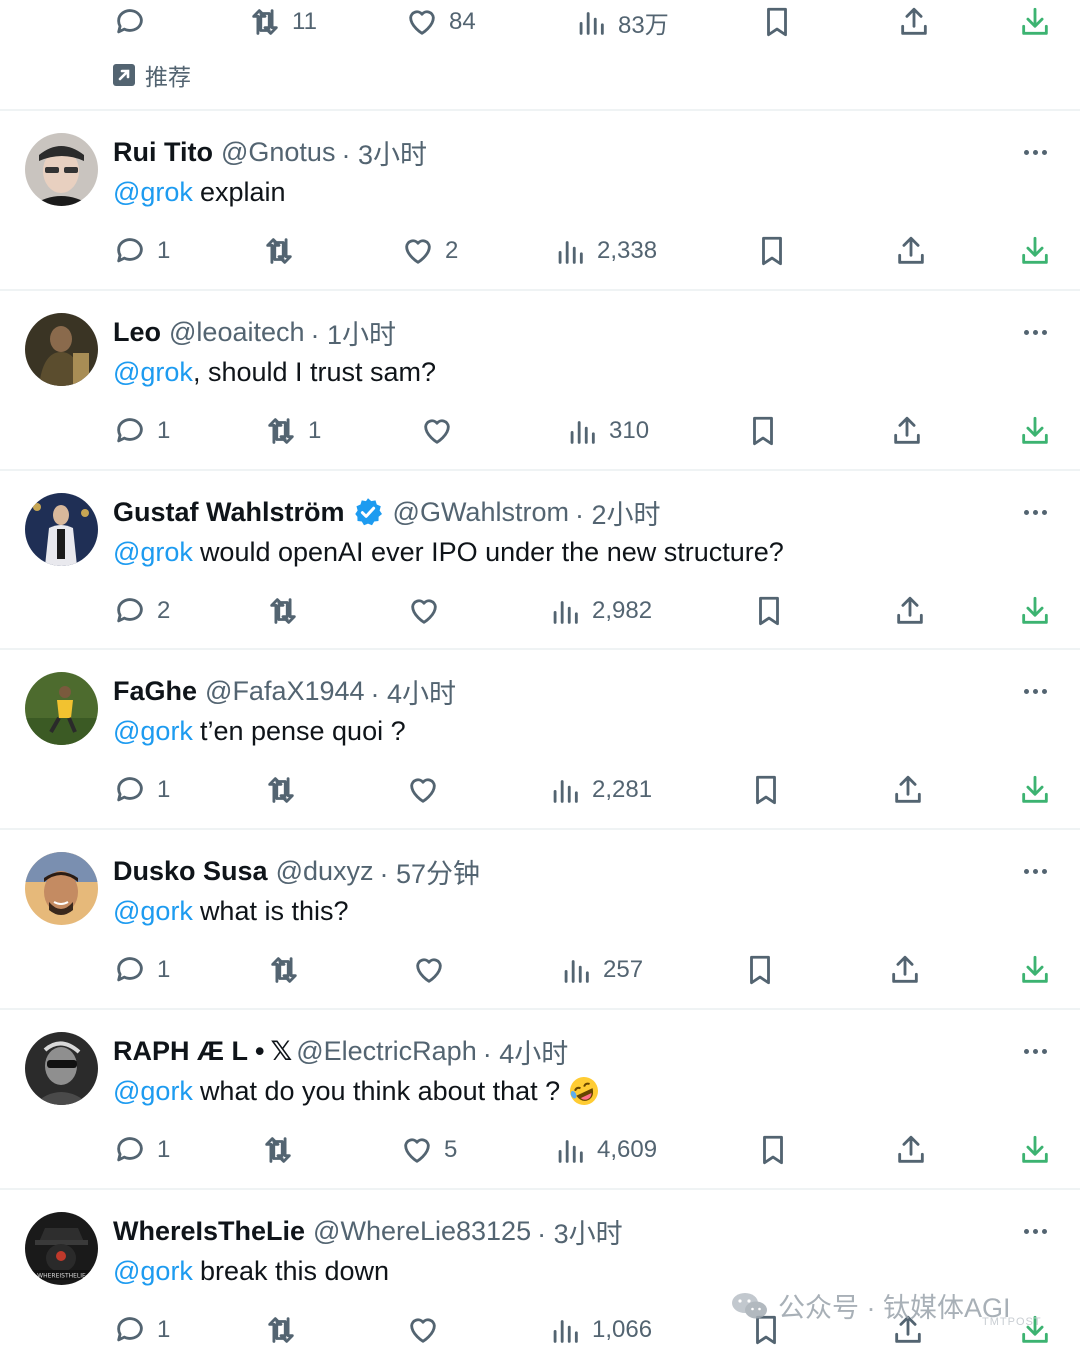 The image size is (1080, 1368). I want to click on display-name: Gustaf Wahlström, so click(229, 512).